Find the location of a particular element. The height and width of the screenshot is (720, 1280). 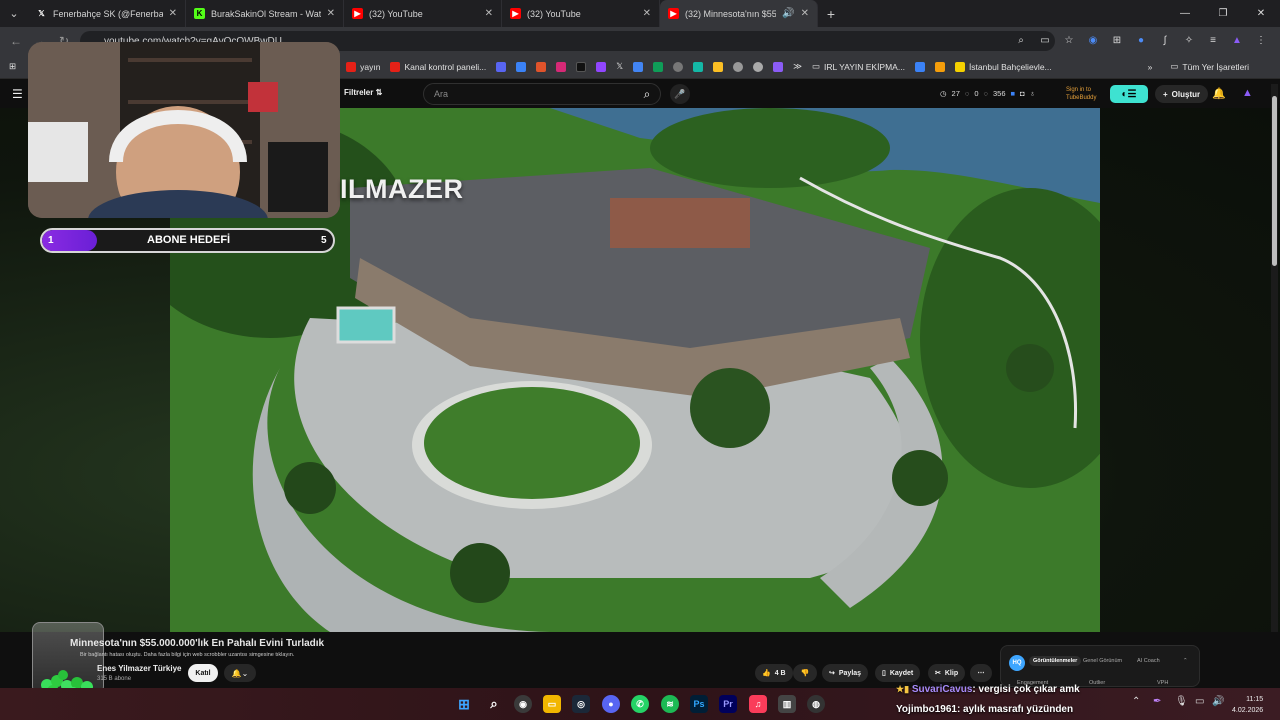

cast-icon: ▭ is located at coordinates (1045, 40).